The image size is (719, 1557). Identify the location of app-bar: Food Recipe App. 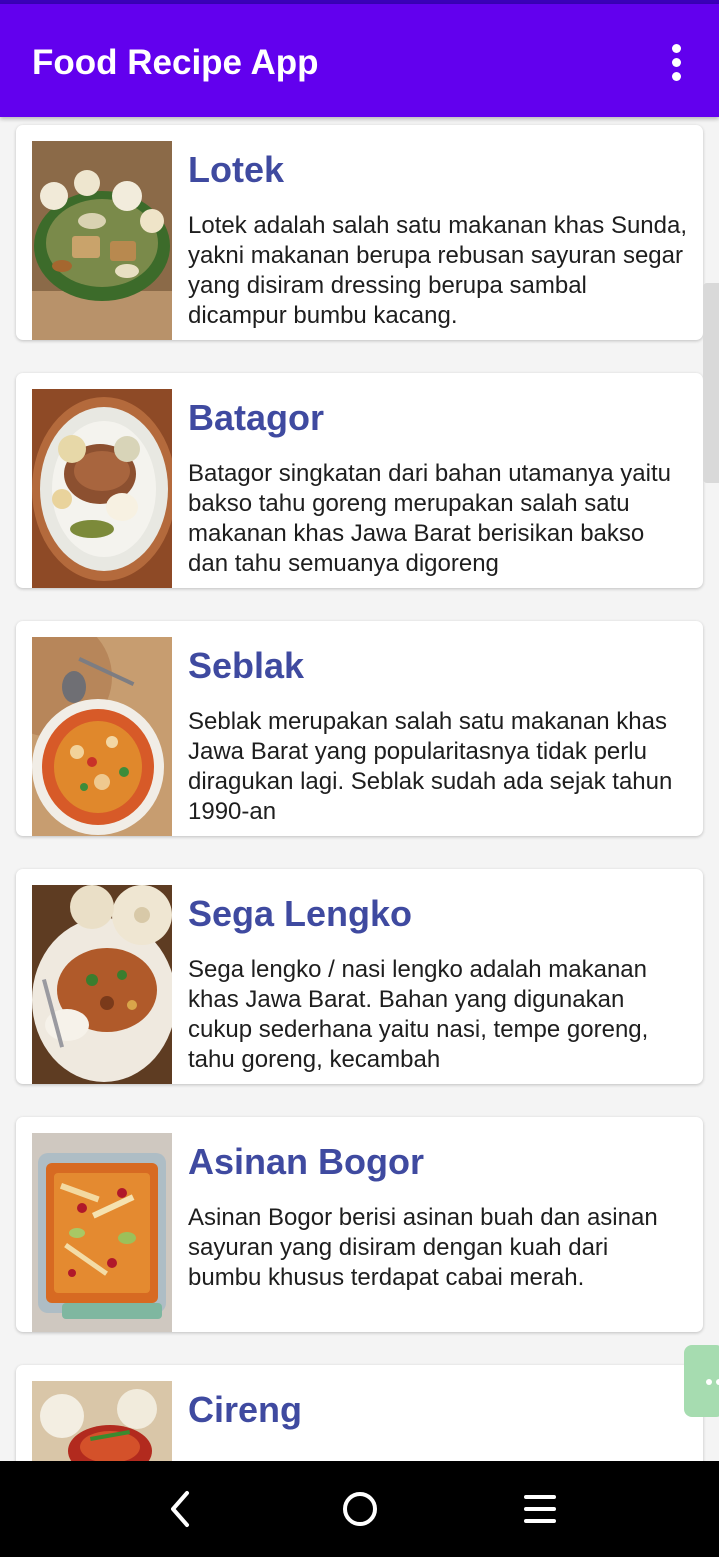
(359, 60).